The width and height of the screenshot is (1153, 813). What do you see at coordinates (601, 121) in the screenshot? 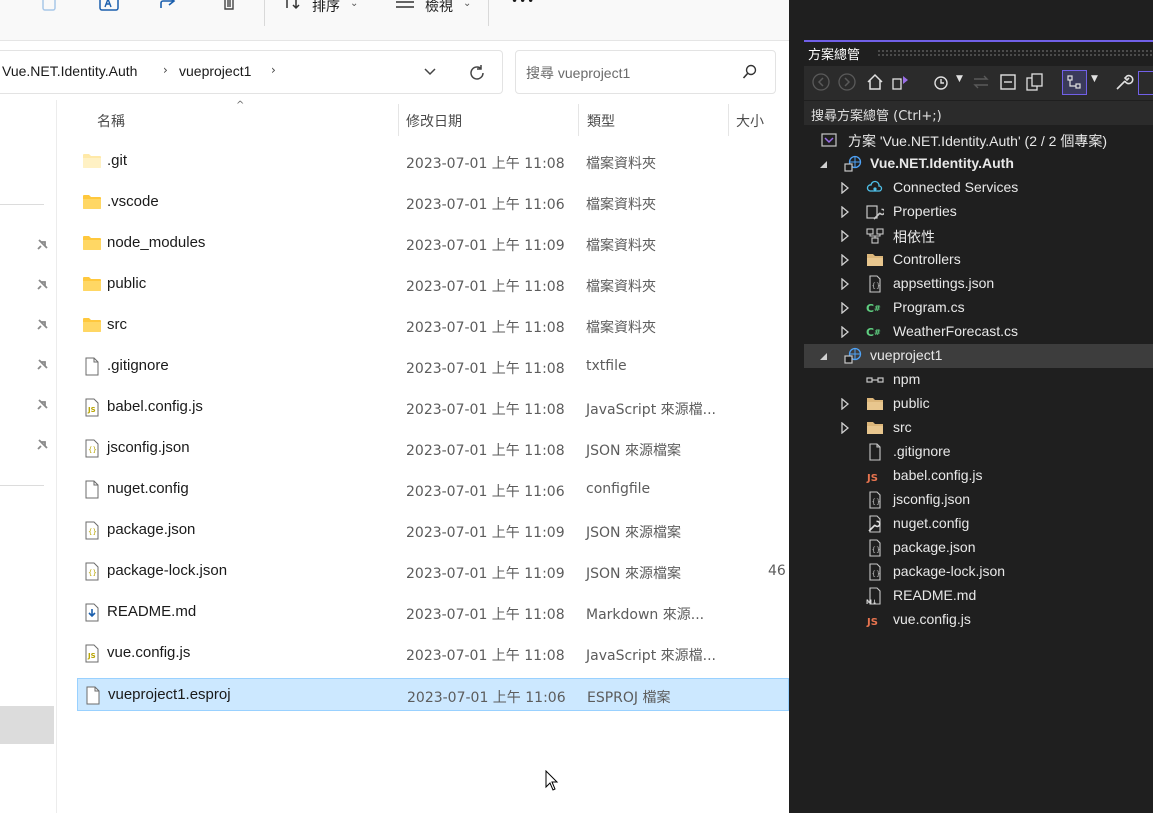
I see `column-header-type: 類型` at bounding box center [601, 121].